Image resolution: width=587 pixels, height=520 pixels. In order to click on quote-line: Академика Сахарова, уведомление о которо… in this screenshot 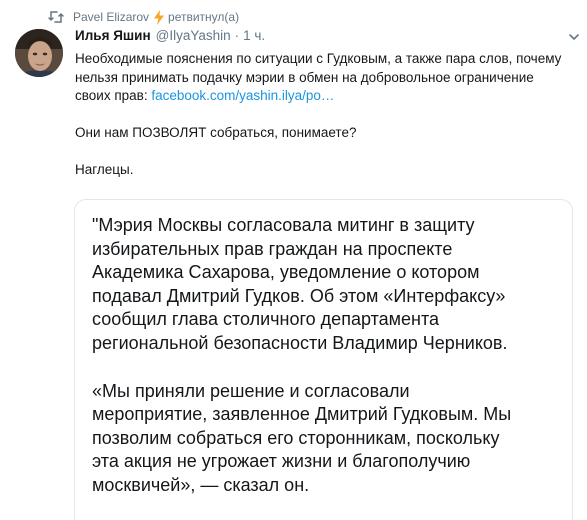, I will do `click(286, 272)`.